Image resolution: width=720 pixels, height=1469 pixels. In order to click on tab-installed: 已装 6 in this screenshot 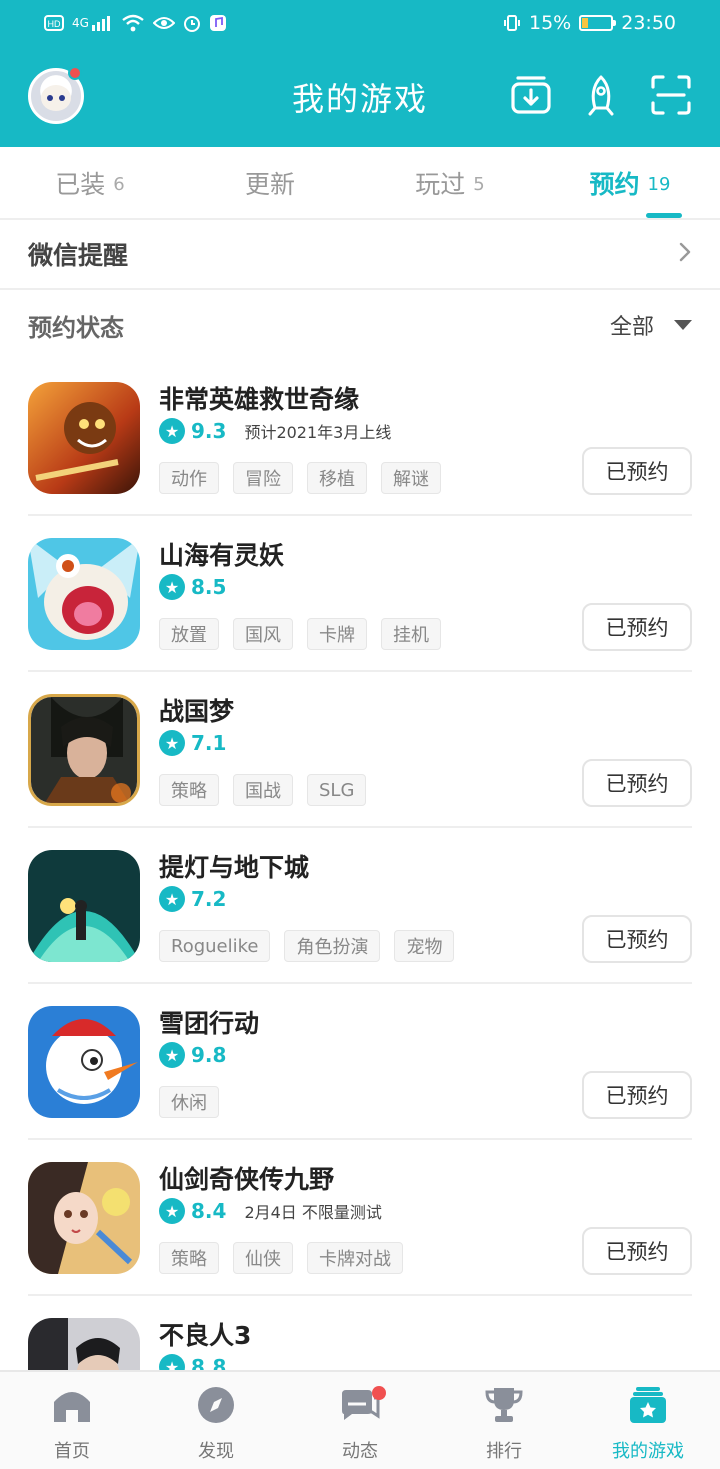, I will do `click(90, 182)`.